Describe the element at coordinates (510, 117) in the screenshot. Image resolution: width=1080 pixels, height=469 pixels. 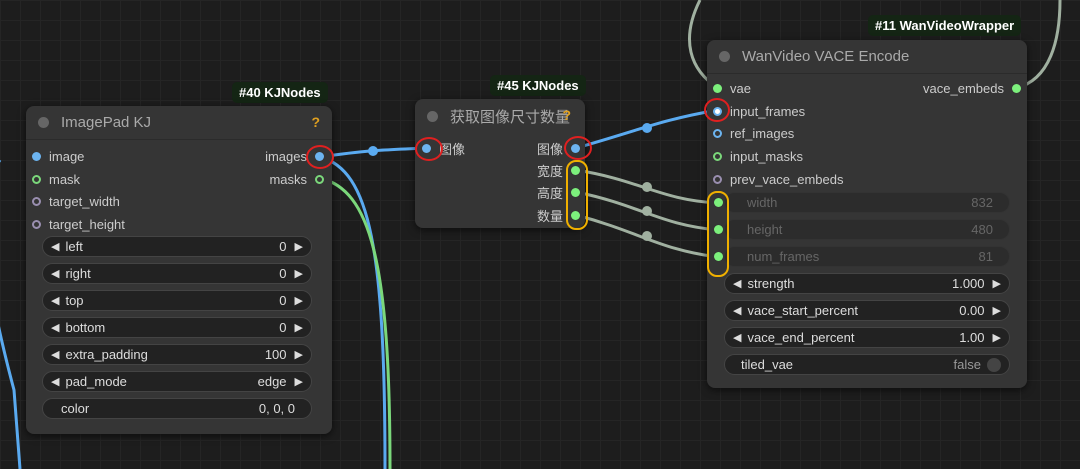
I see `title-text: 获取图像尺寸数量` at that location.